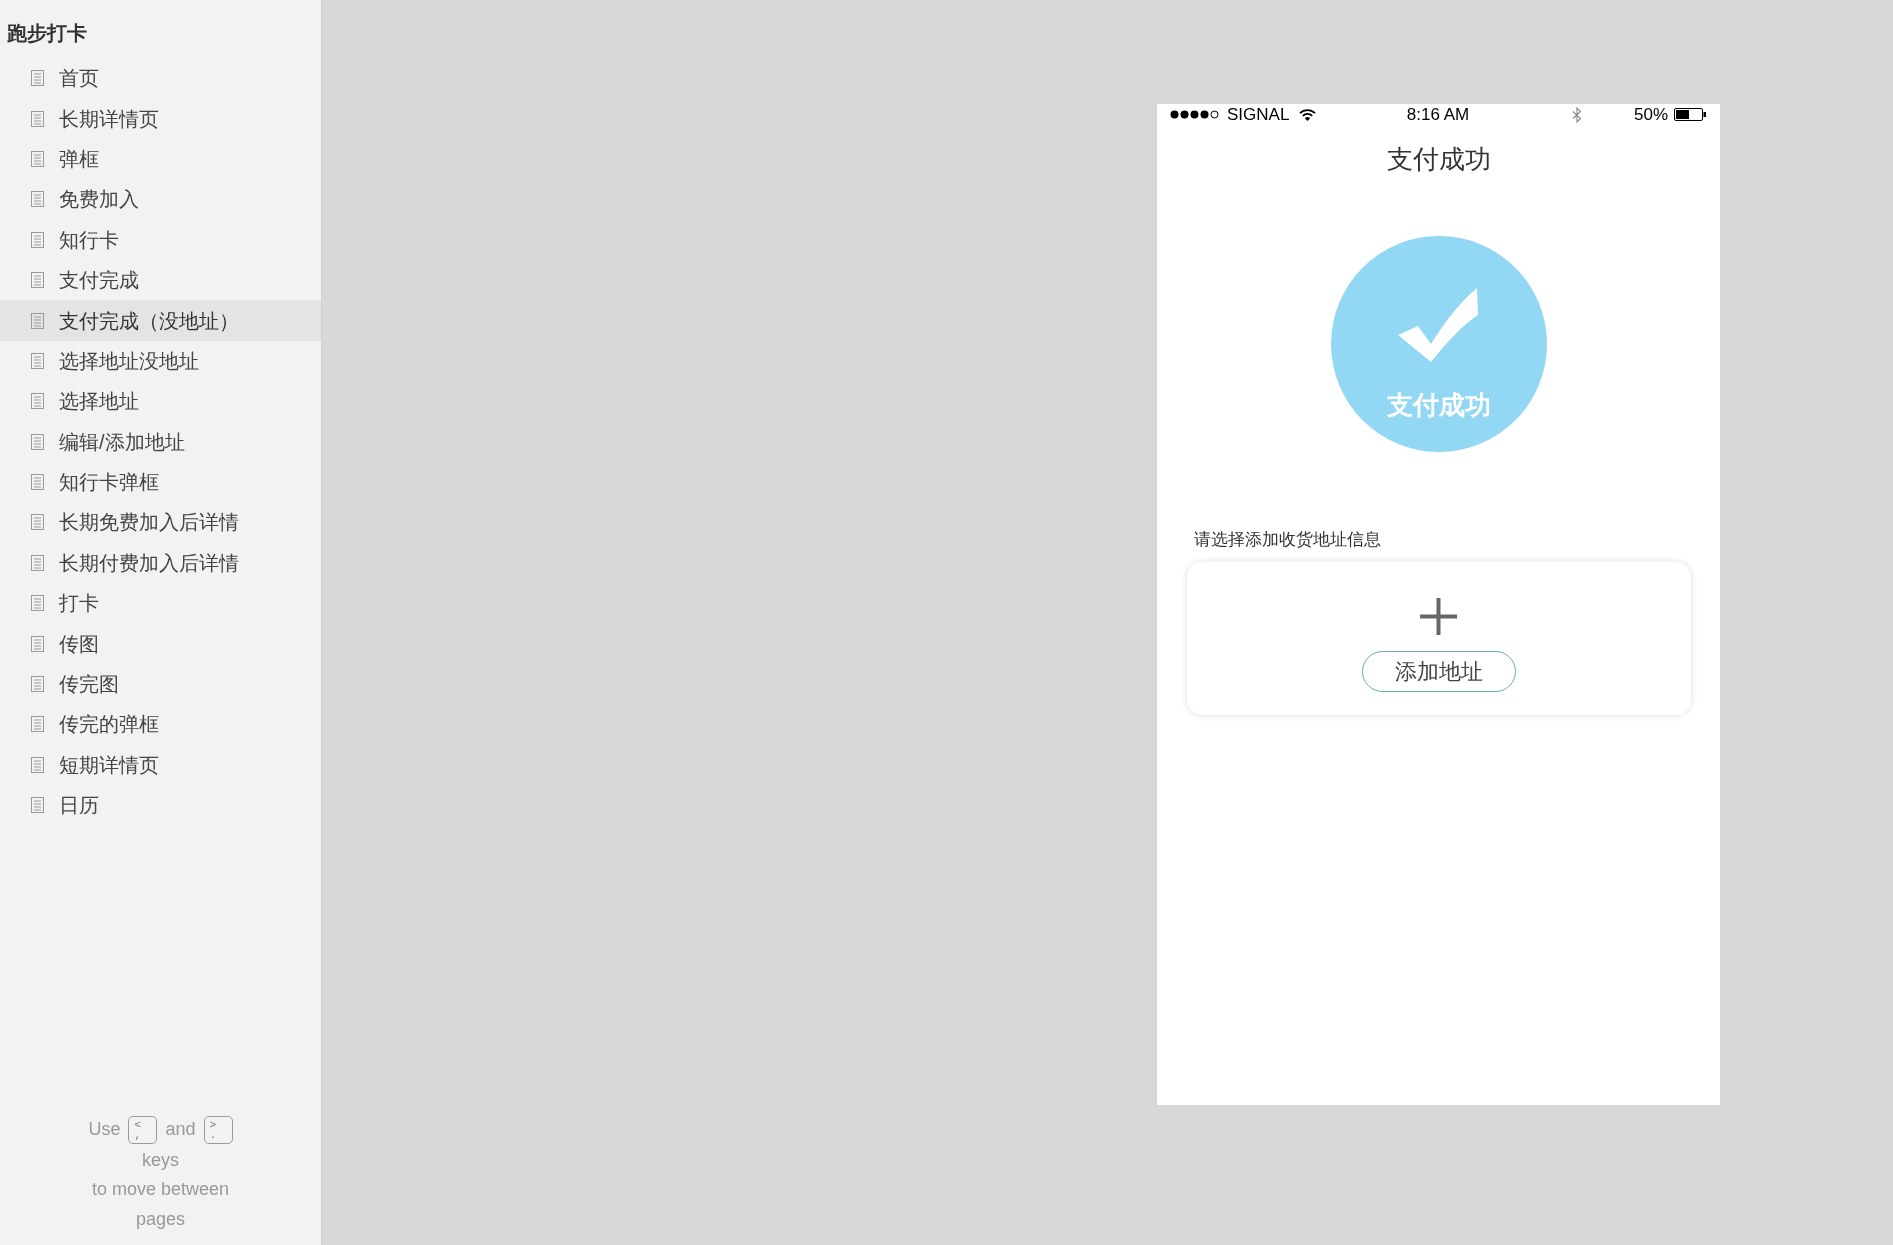 This screenshot has height=1245, width=1893. What do you see at coordinates (160, 401) in the screenshot?
I see `page-item: 选择地址` at bounding box center [160, 401].